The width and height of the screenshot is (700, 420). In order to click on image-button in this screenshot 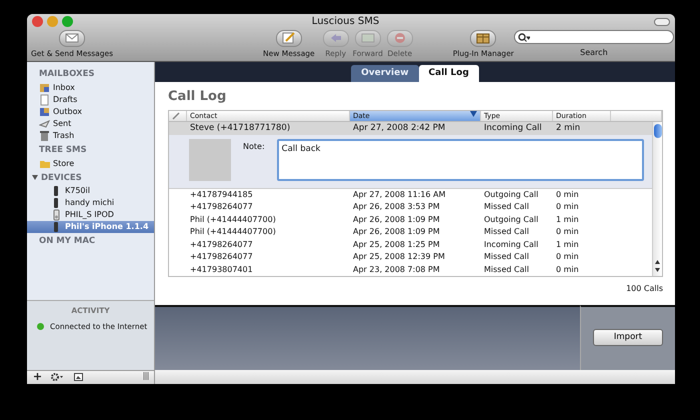, I will do `click(78, 377)`.